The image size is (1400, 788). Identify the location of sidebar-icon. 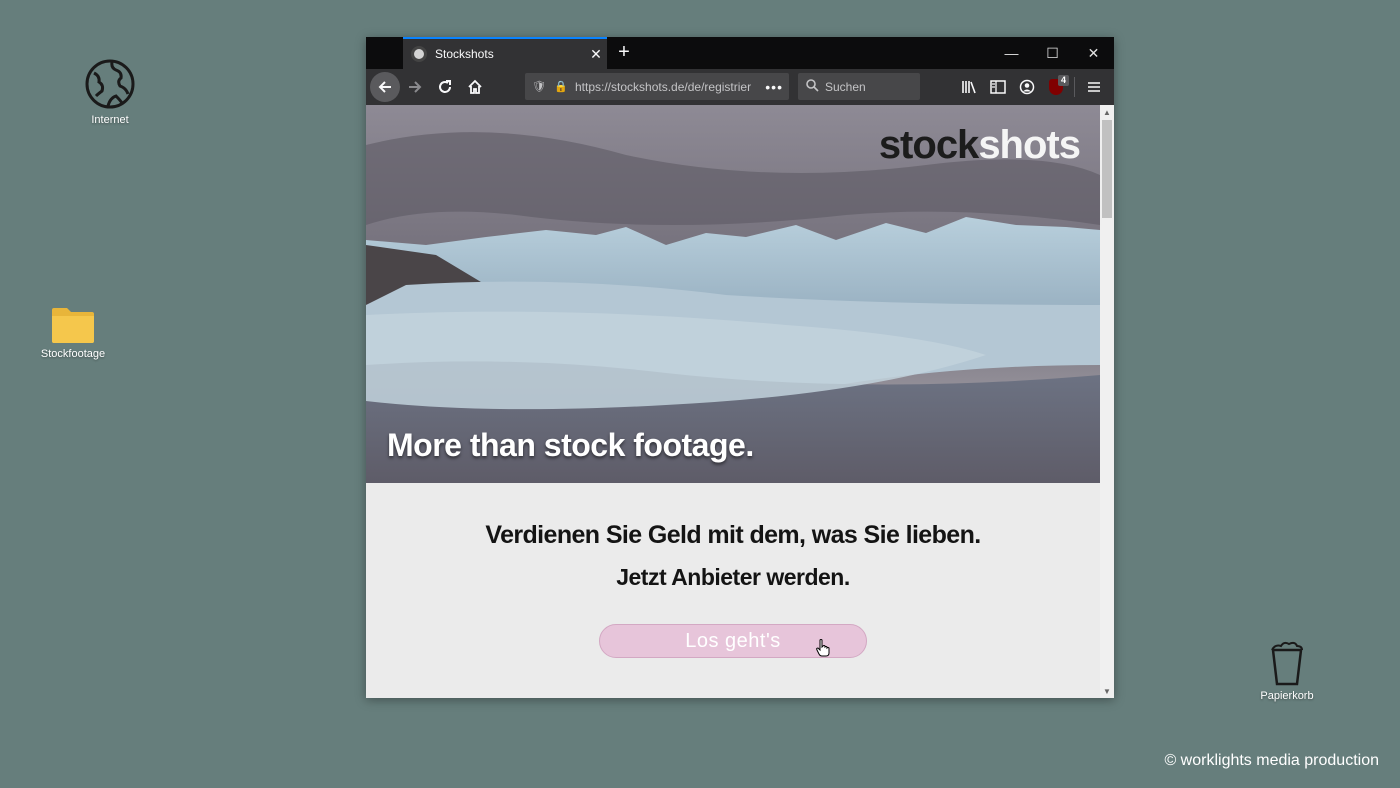
(997, 87).